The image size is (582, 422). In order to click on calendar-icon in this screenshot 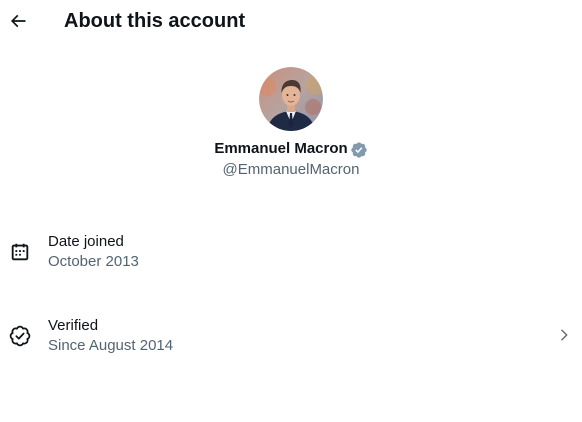, I will do `click(20, 252)`.